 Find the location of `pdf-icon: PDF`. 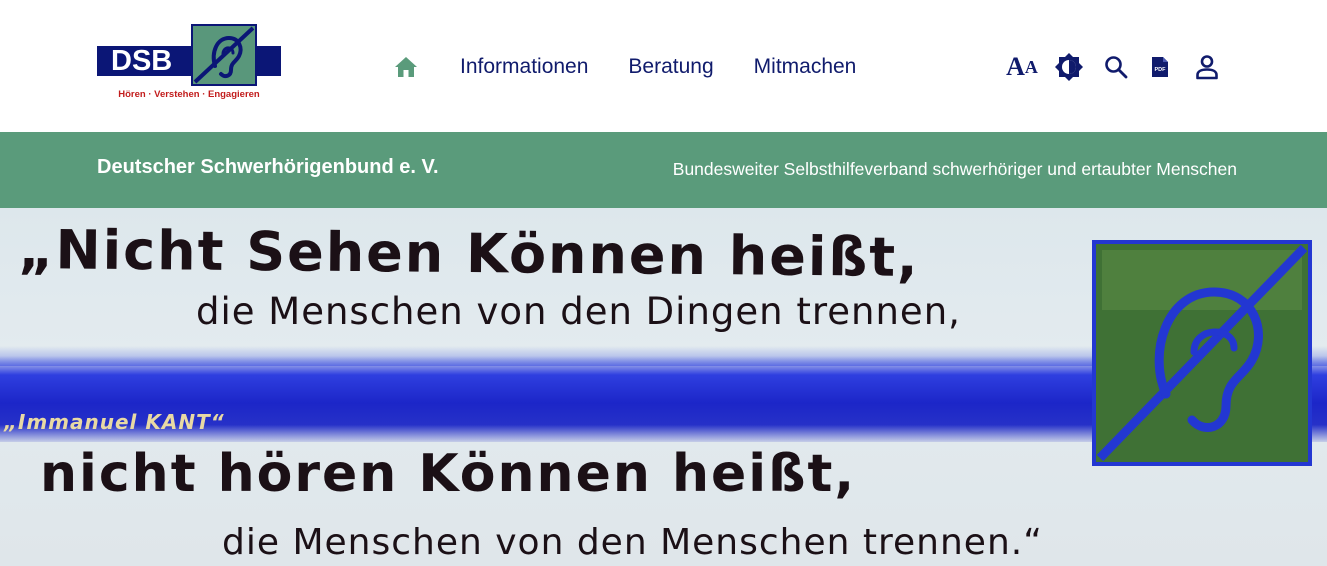

pdf-icon: PDF is located at coordinates (1160, 67).